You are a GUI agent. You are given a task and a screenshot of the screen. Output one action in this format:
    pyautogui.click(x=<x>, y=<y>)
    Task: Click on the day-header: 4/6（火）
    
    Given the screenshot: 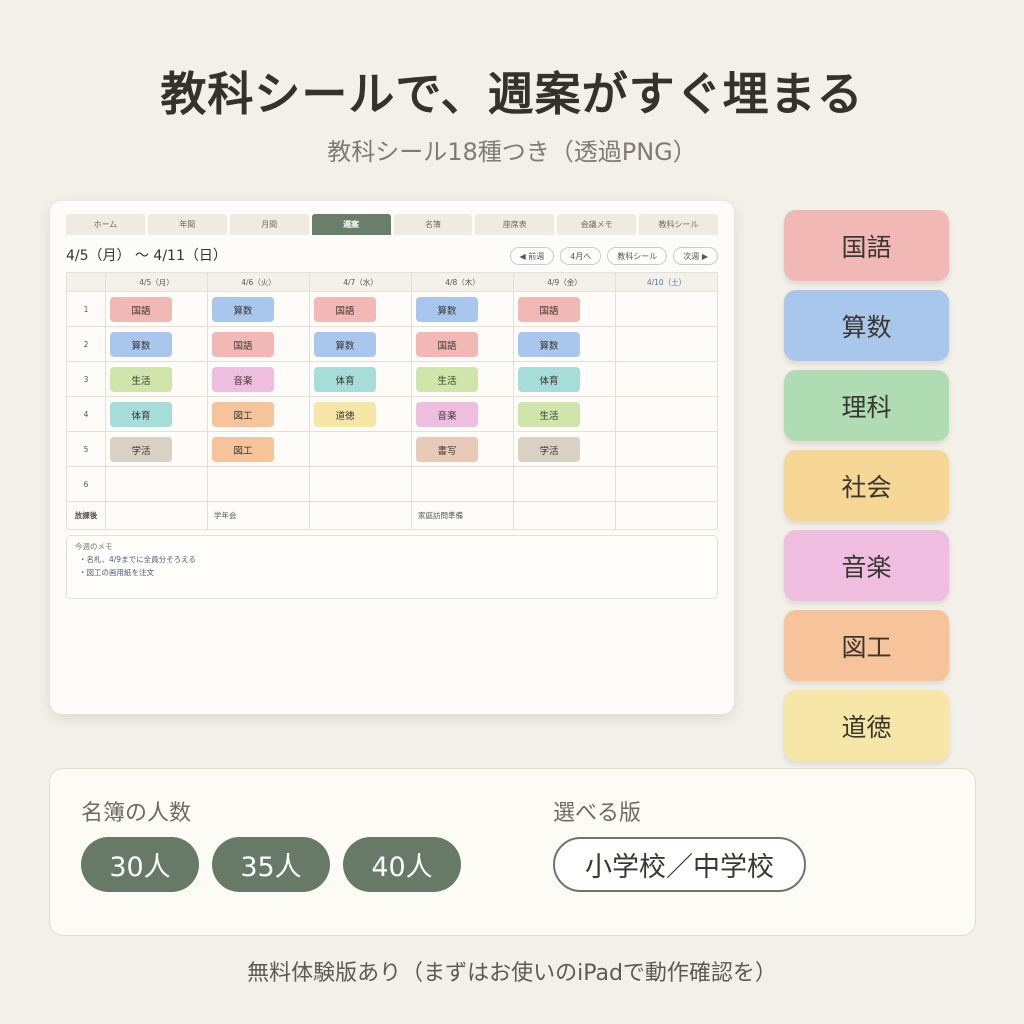 What is the action you would take?
    pyautogui.click(x=258, y=282)
    